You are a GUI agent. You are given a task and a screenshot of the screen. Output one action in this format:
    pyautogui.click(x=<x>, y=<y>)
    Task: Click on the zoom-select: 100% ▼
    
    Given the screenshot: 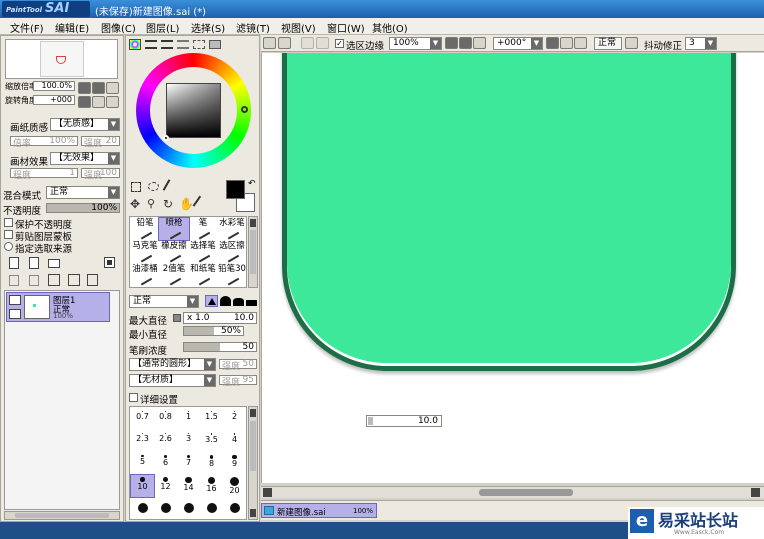 What is the action you would take?
    pyautogui.click(x=415, y=43)
    